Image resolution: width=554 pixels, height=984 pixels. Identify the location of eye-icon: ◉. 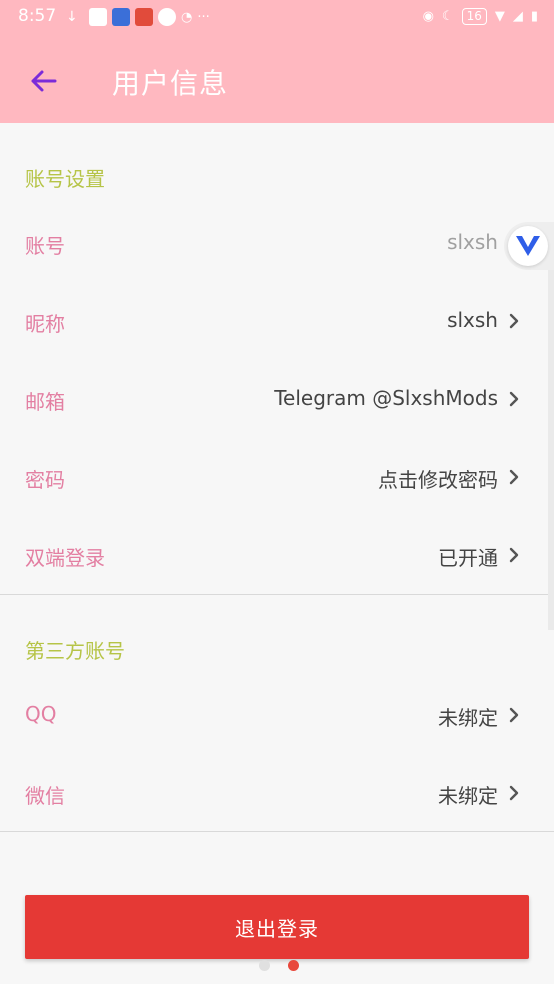
(428, 16).